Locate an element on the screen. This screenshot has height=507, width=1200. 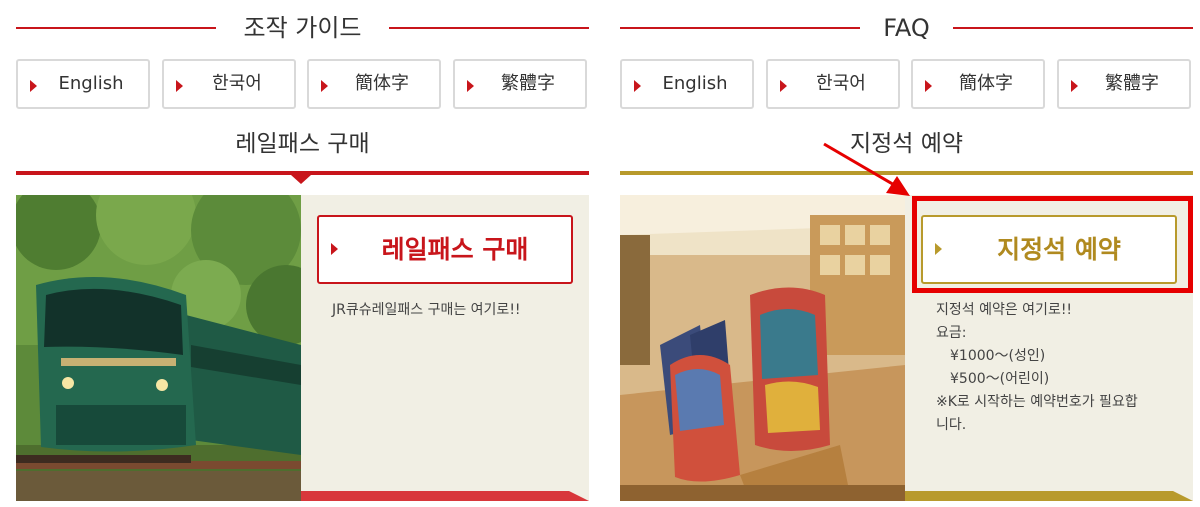
railpass-purchase-button: 레일패스 구매 is located at coordinates (445, 249).